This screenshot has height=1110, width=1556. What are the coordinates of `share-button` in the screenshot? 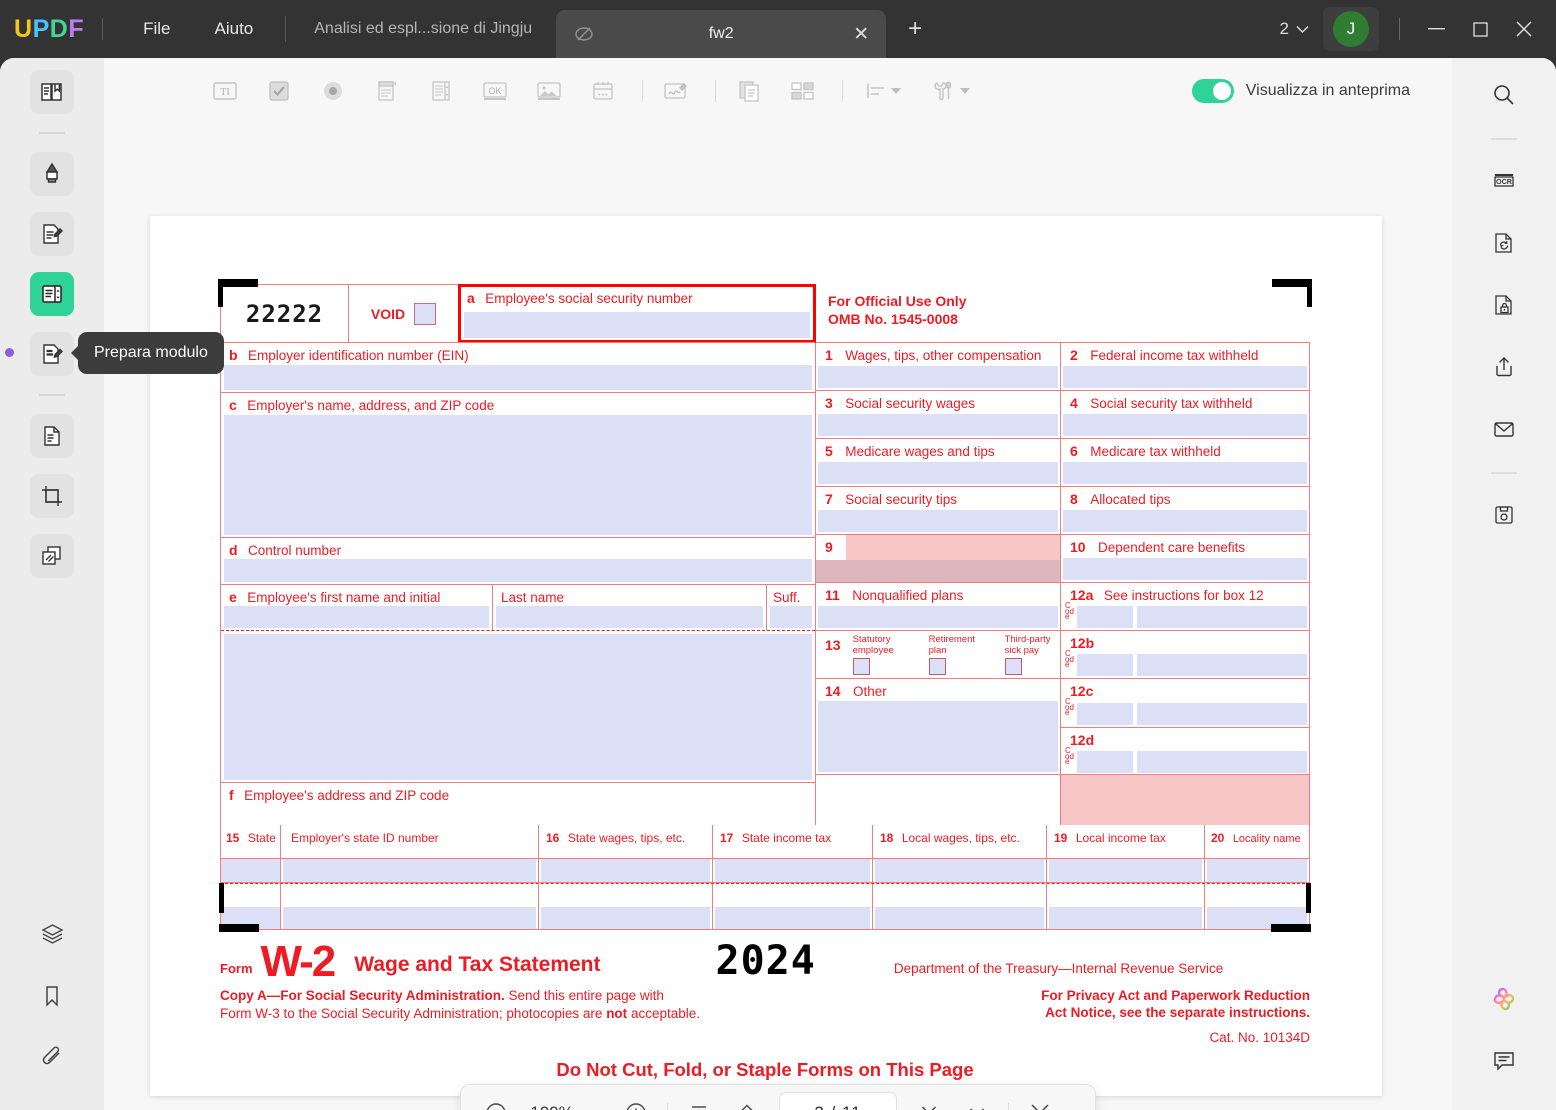 It's located at (1504, 367).